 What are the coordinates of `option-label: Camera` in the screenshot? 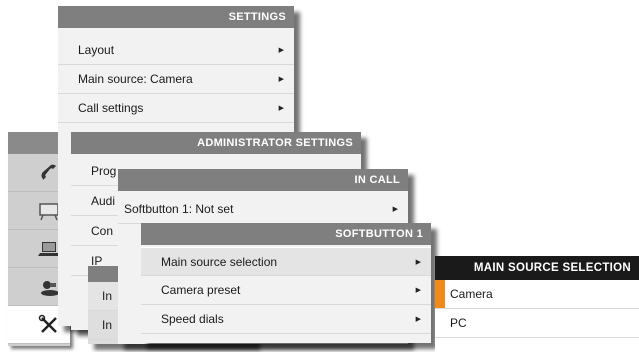 It's located at (471, 294).